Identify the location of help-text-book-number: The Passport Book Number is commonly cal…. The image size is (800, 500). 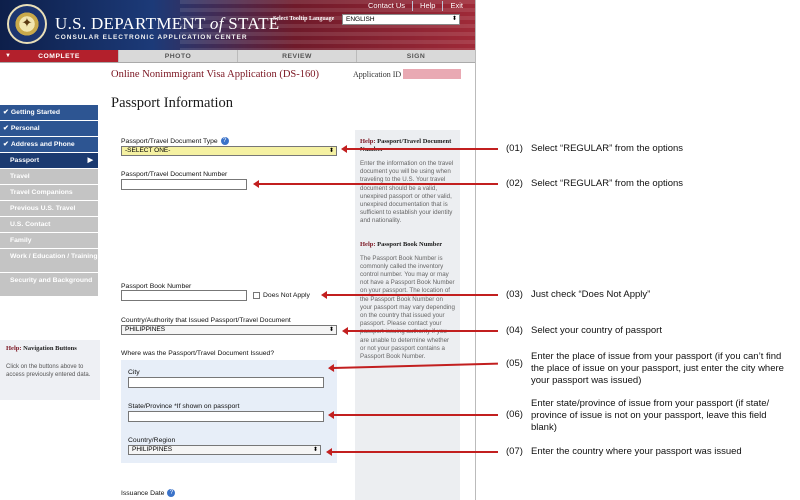
(407, 307).